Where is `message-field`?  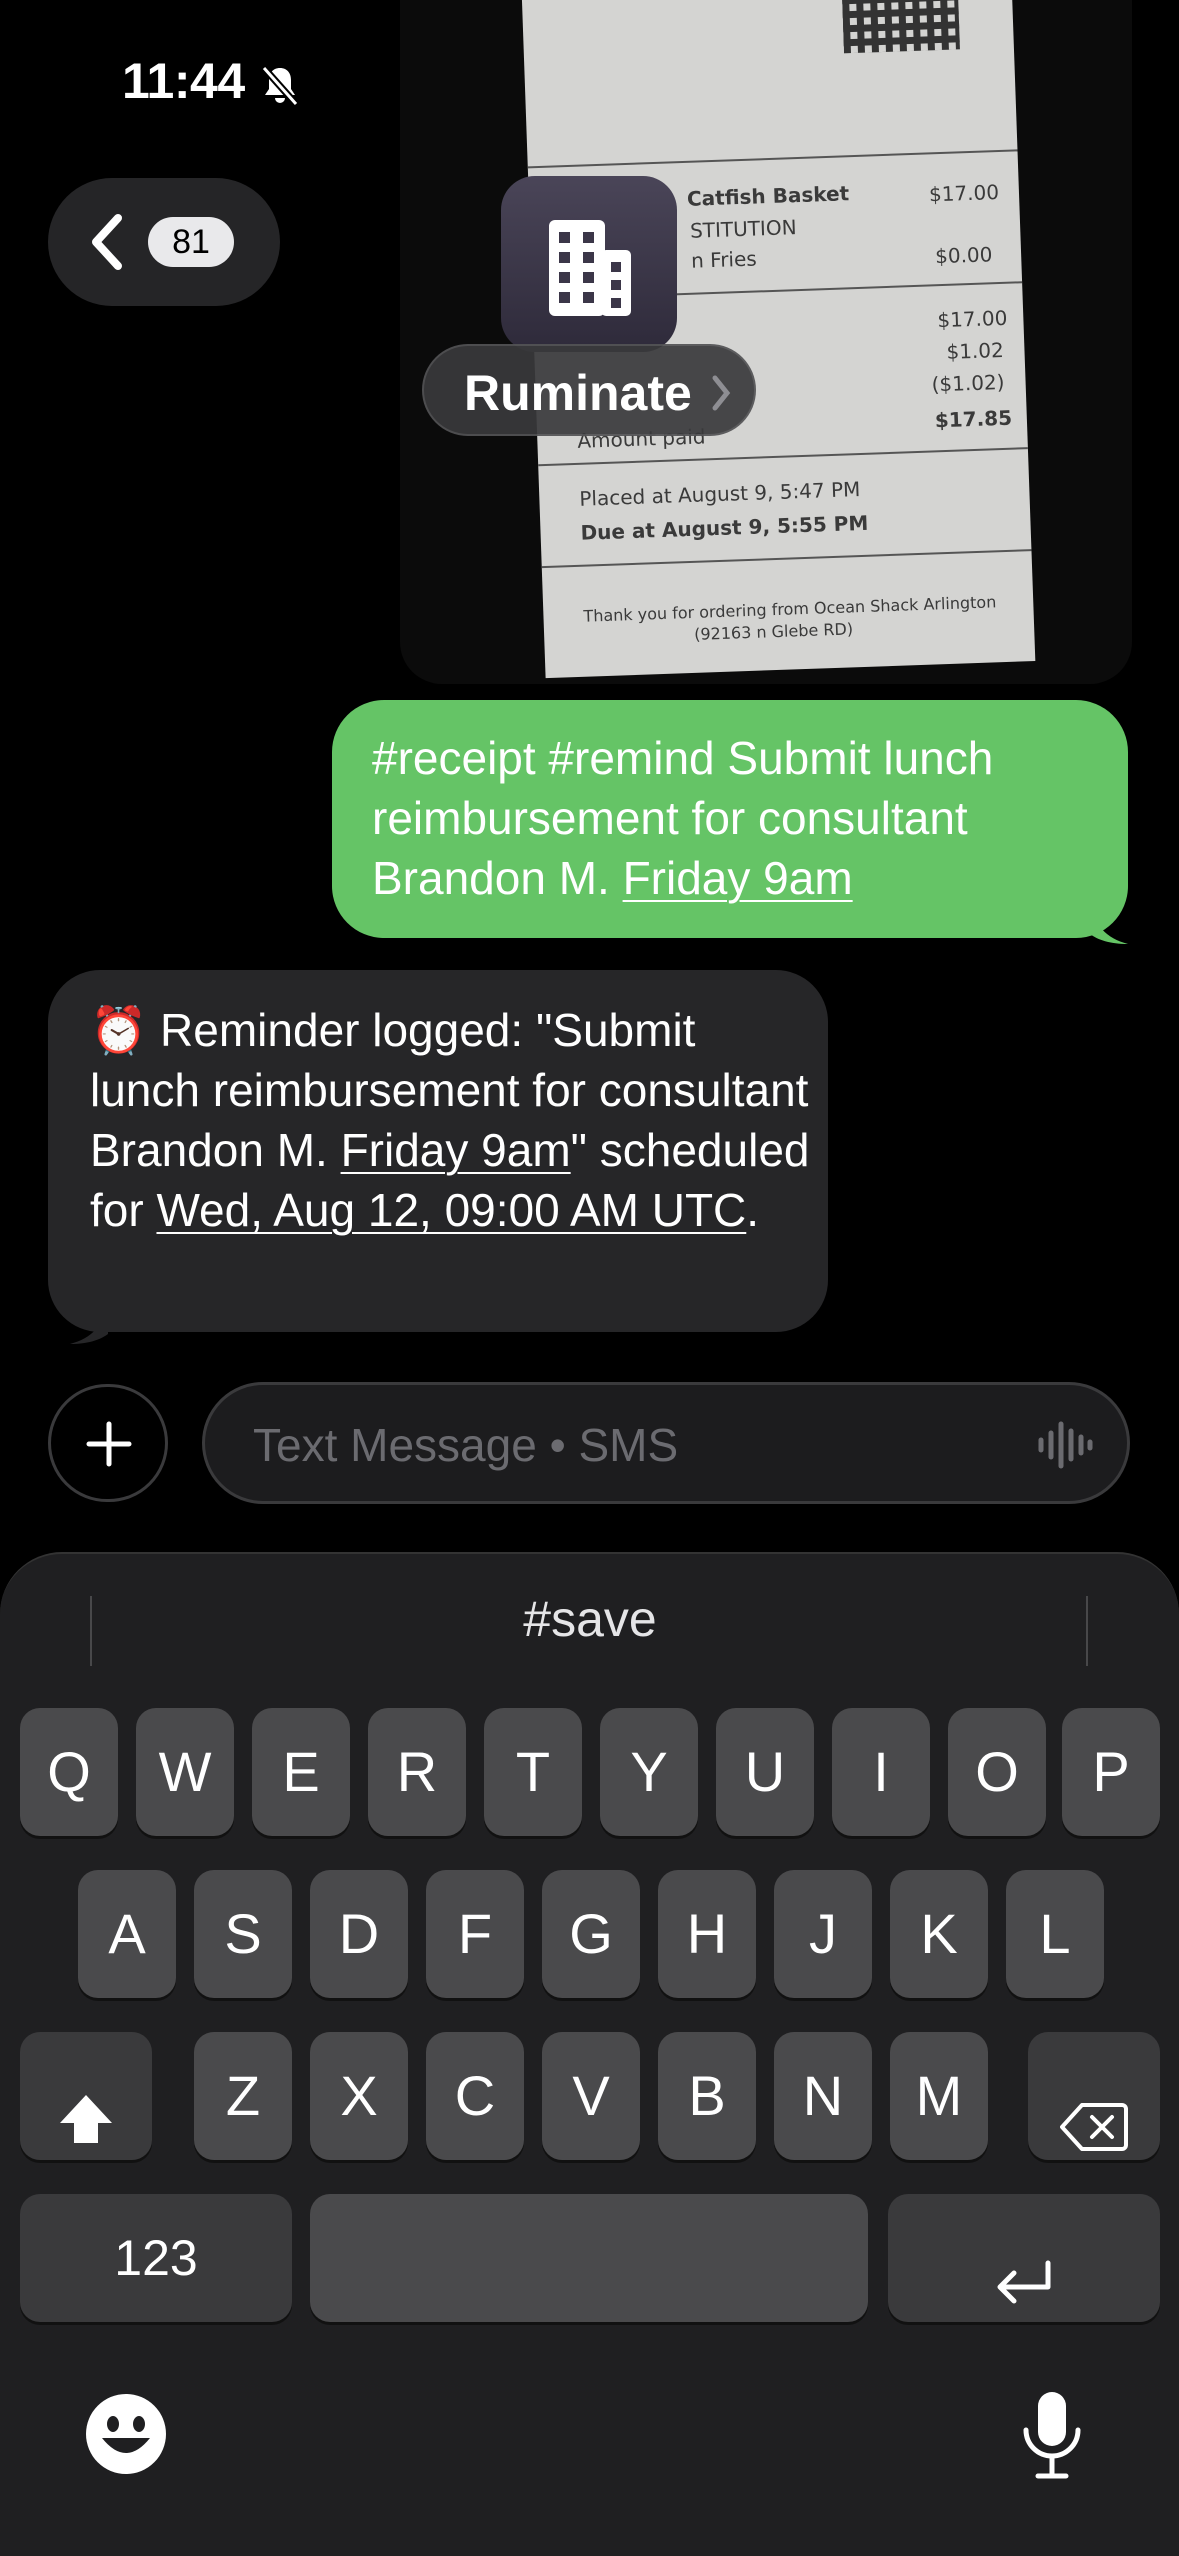
message-field is located at coordinates (666, 1443).